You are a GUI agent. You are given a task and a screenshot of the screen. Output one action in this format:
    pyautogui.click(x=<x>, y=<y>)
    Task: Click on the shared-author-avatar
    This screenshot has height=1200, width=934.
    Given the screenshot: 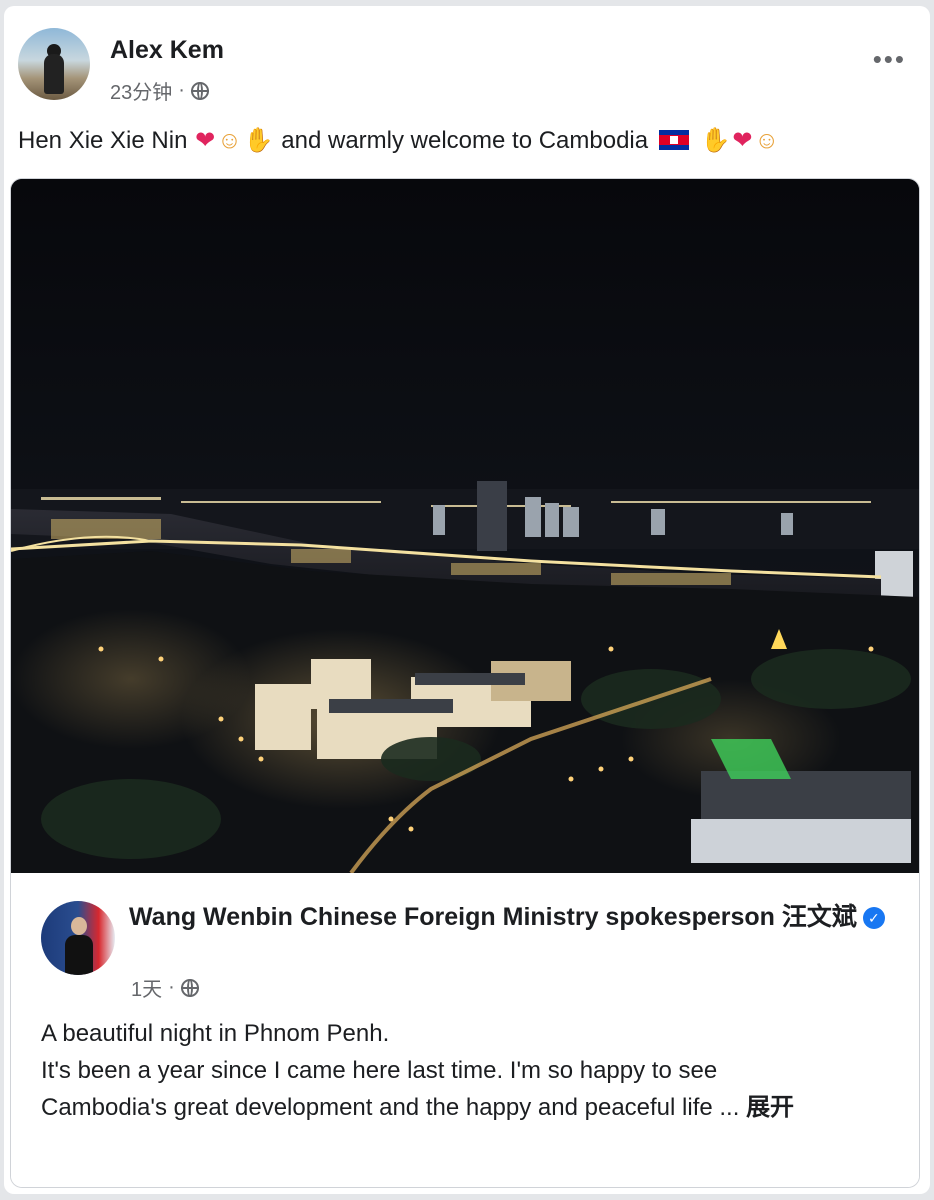 What is the action you would take?
    pyautogui.click(x=78, y=938)
    